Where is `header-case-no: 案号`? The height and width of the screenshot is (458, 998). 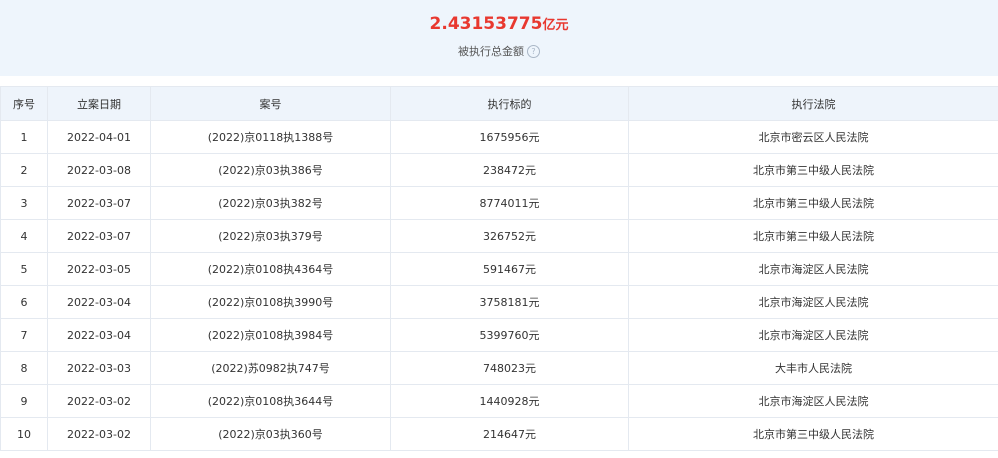 header-case-no: 案号 is located at coordinates (270, 103).